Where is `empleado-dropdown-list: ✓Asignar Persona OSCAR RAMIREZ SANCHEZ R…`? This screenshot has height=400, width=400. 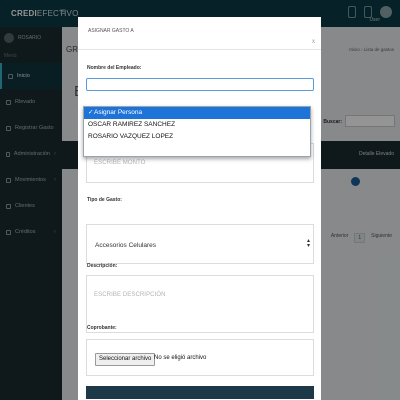
empleado-dropdown-list: ✓Asignar Persona OSCAR RAMIREZ SANCHEZ R… is located at coordinates (197, 131).